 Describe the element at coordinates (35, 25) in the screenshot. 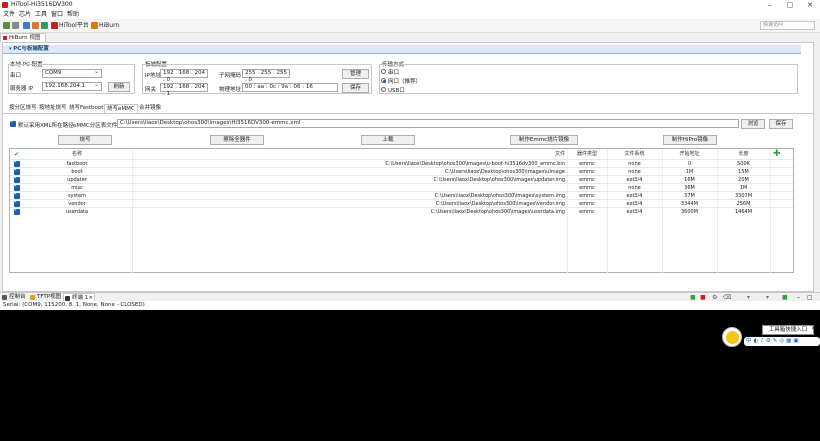

I see `debug-icon` at that location.